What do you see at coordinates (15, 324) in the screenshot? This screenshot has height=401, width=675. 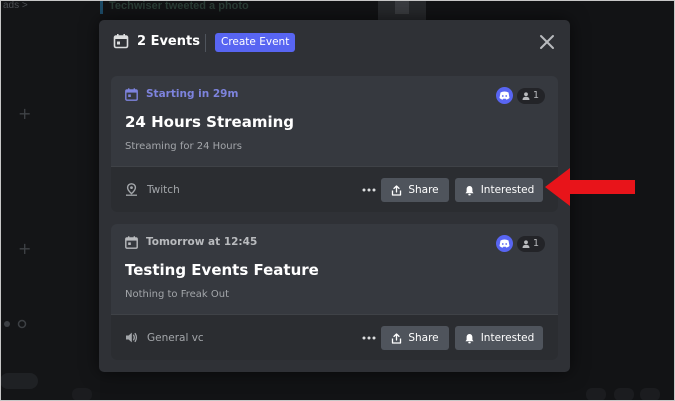 I see `background-user-icons` at bounding box center [15, 324].